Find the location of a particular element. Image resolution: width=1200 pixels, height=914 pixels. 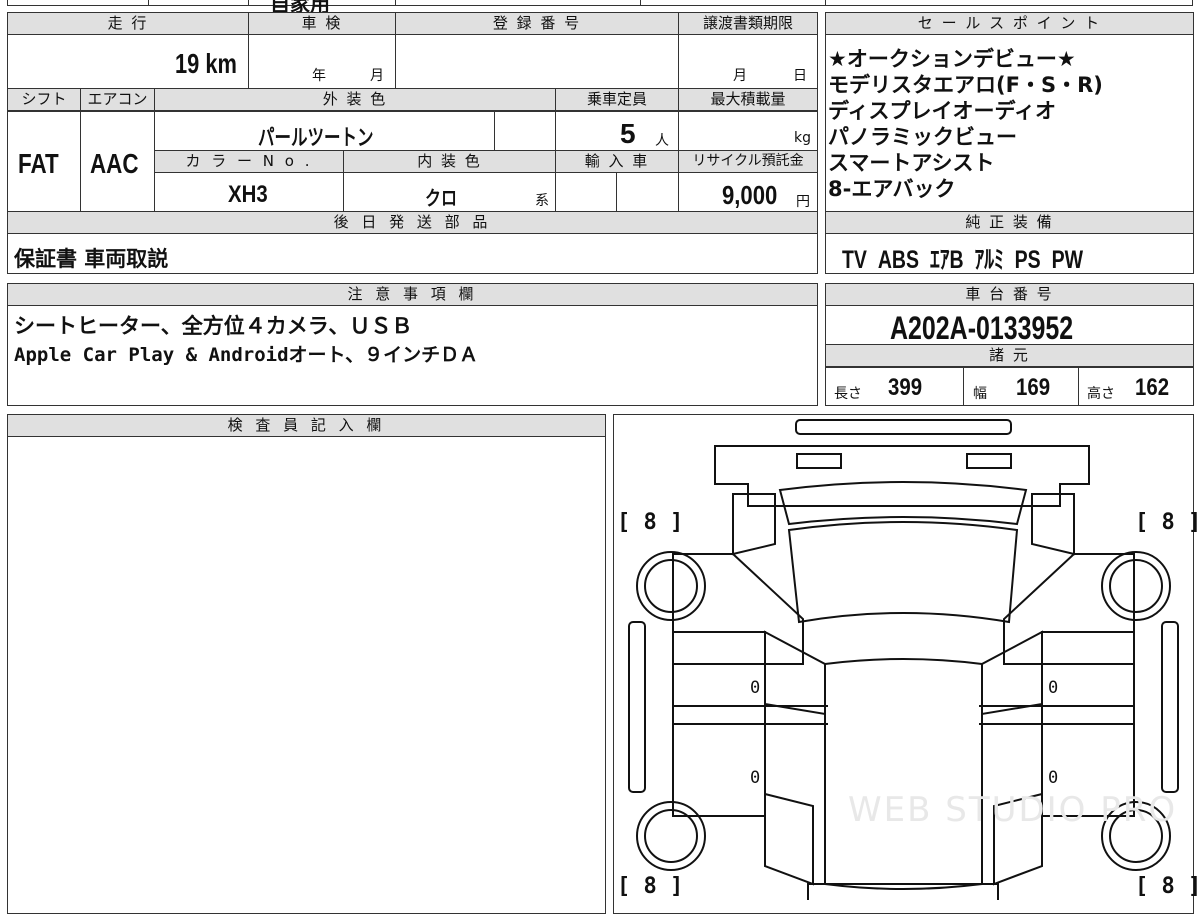

capacity-header: 乗車定員 is located at coordinates (617, 100).